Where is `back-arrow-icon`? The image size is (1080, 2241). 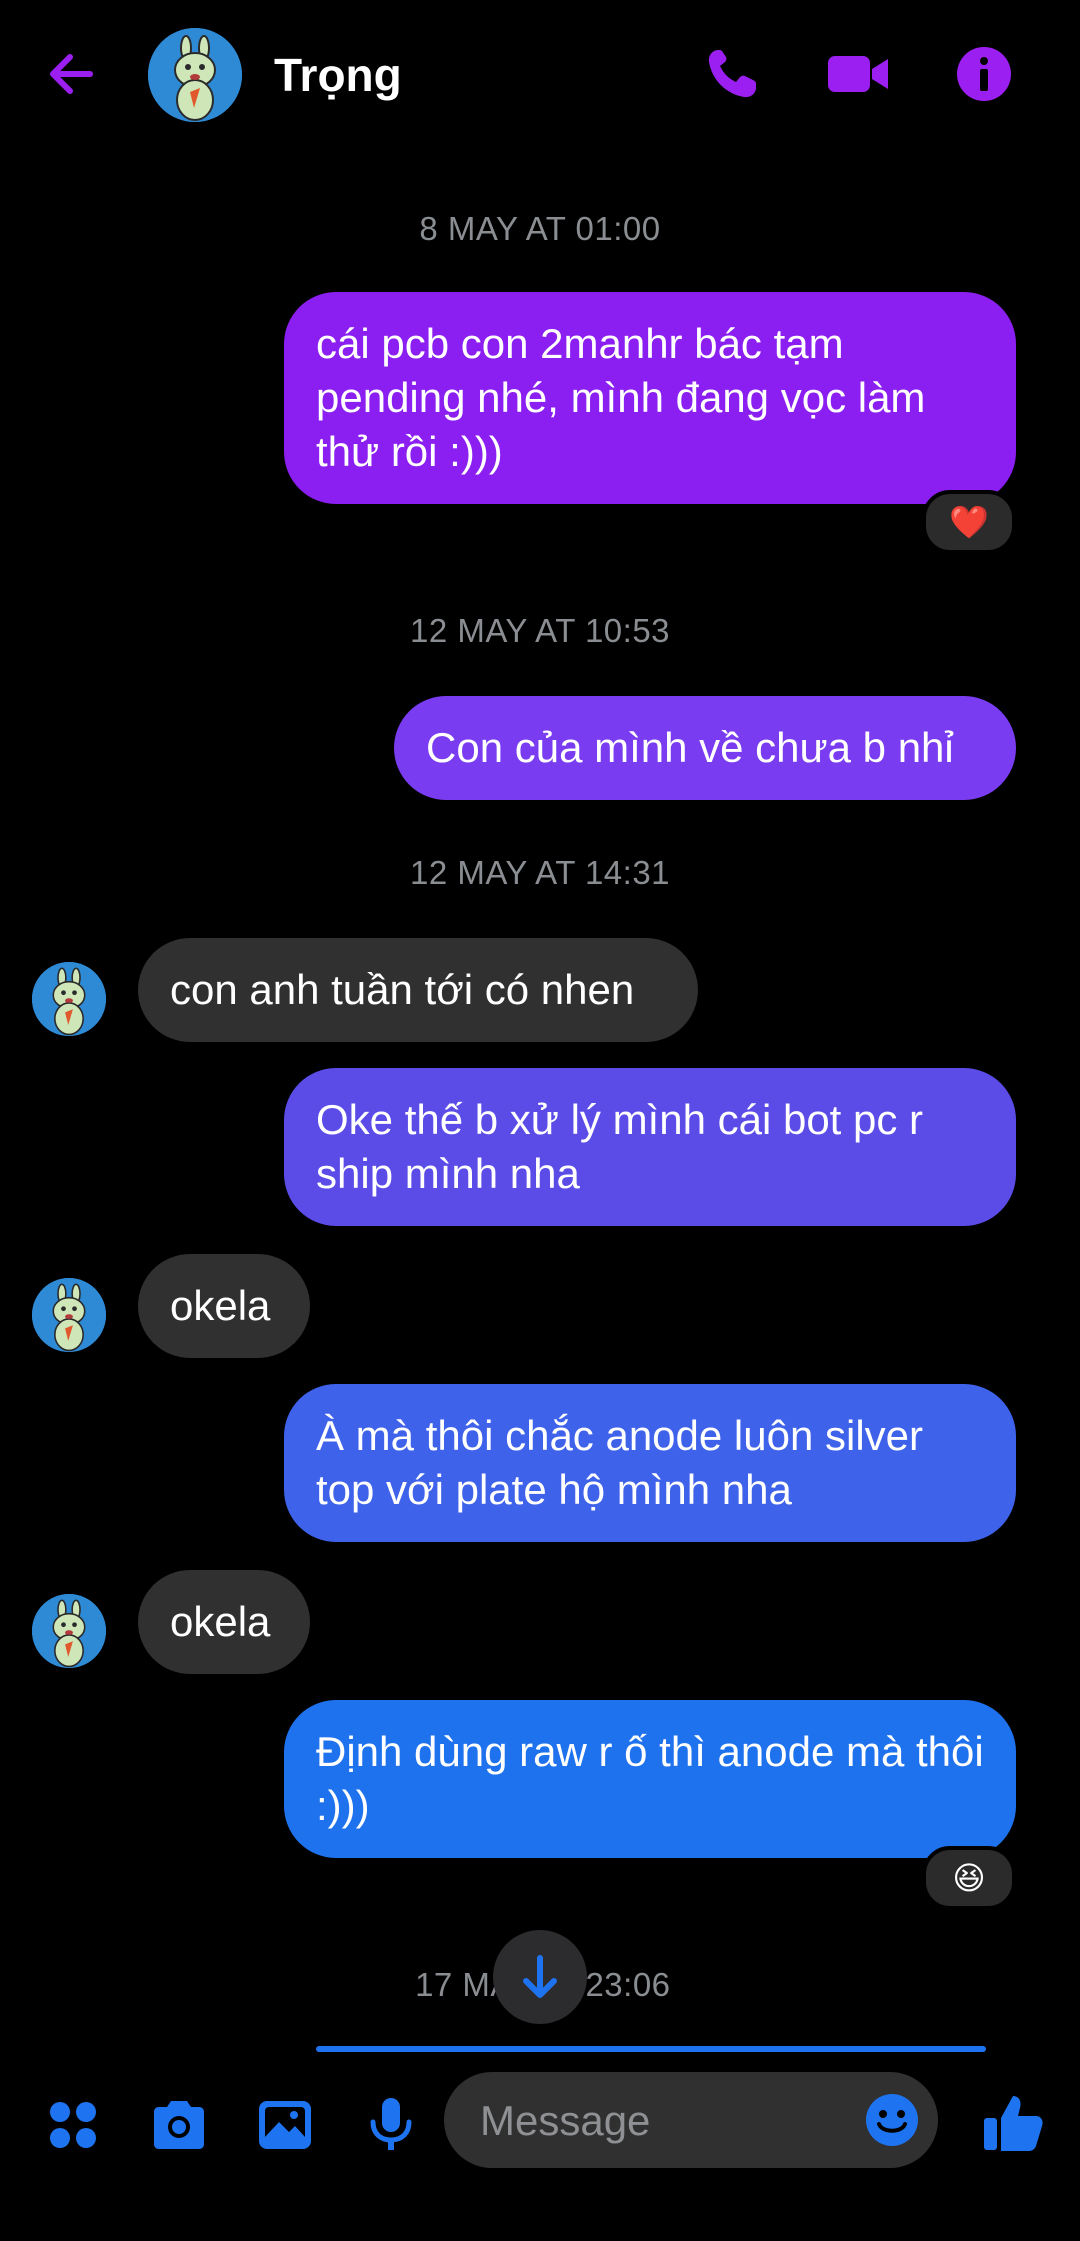 back-arrow-icon is located at coordinates (72, 74).